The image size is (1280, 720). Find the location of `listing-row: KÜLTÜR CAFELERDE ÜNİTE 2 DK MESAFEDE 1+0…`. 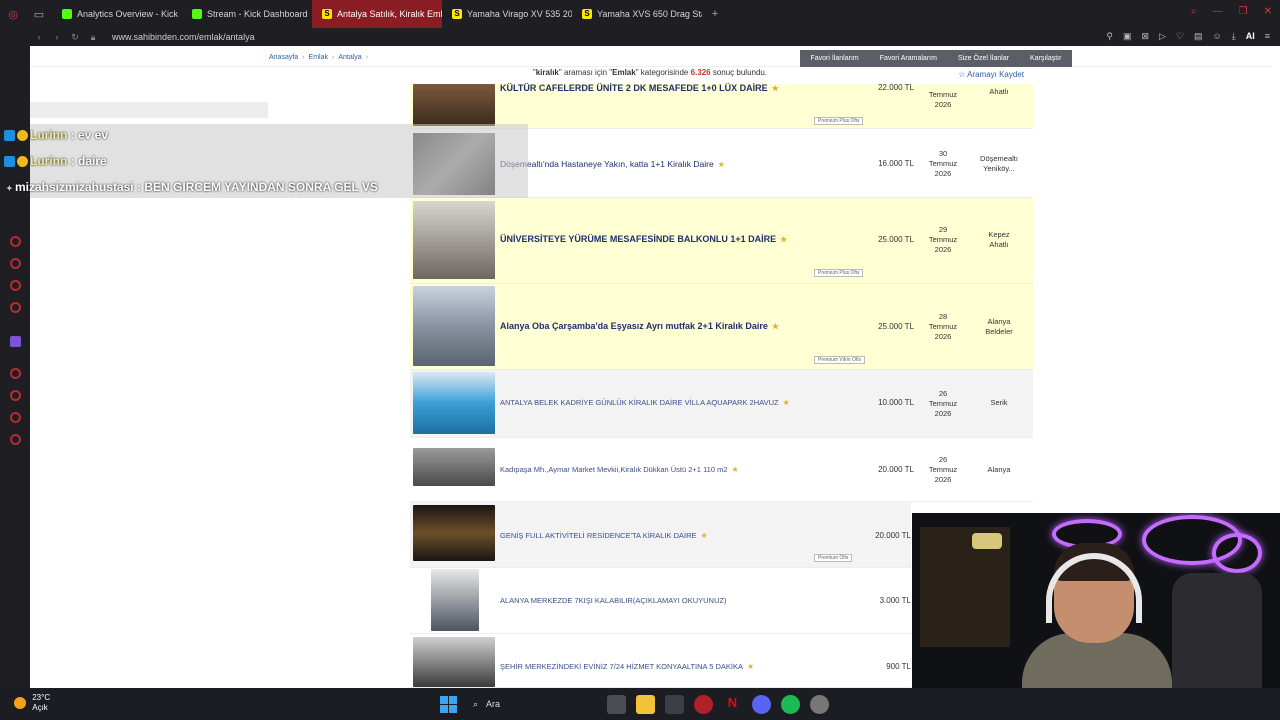

listing-row: KÜLTÜR CAFELERDE ÜNİTE 2 DK MESAFEDE 1+0… is located at coordinates (721, 106).